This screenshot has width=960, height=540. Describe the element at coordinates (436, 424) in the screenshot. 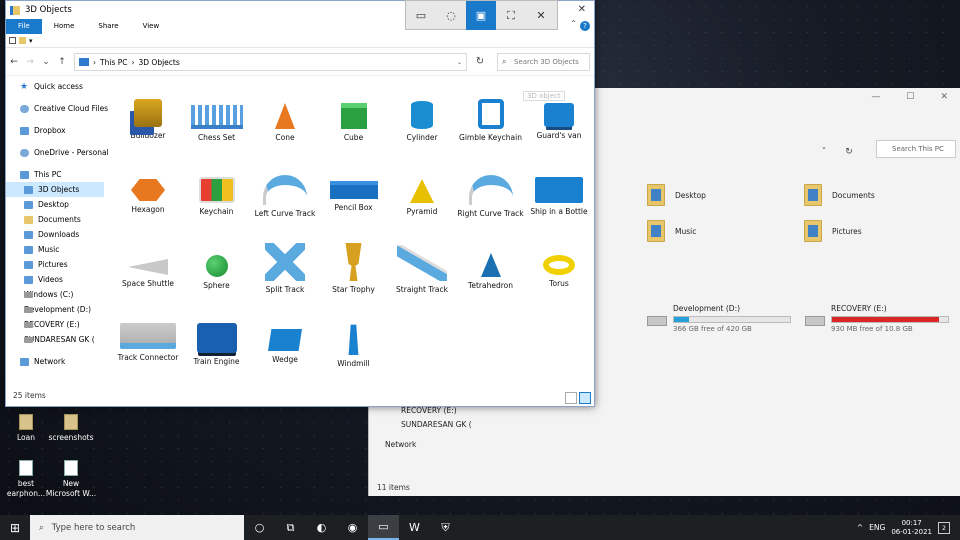

I see `nav-item-usb: SUNDARESAN GK (` at that location.